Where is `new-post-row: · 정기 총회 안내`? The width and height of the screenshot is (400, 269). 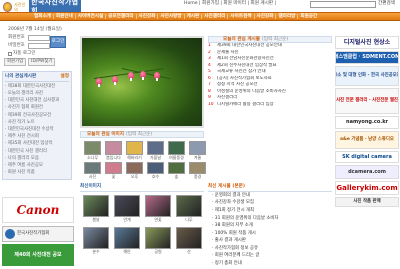
new-post-row: · 정기 총회 안내 is located at coordinates (270, 264).